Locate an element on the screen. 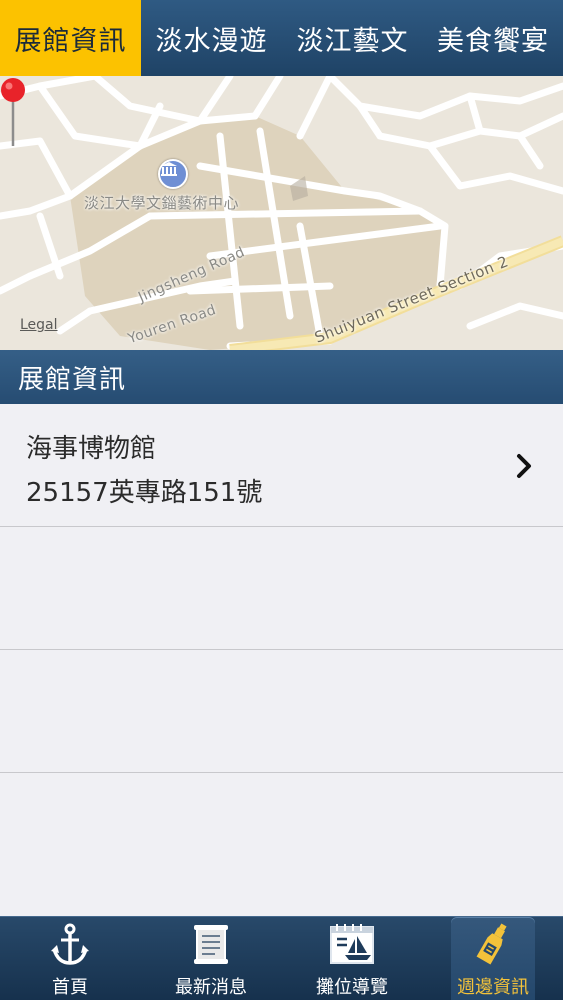  tab-food: 美食饗宴 is located at coordinates (493, 38).